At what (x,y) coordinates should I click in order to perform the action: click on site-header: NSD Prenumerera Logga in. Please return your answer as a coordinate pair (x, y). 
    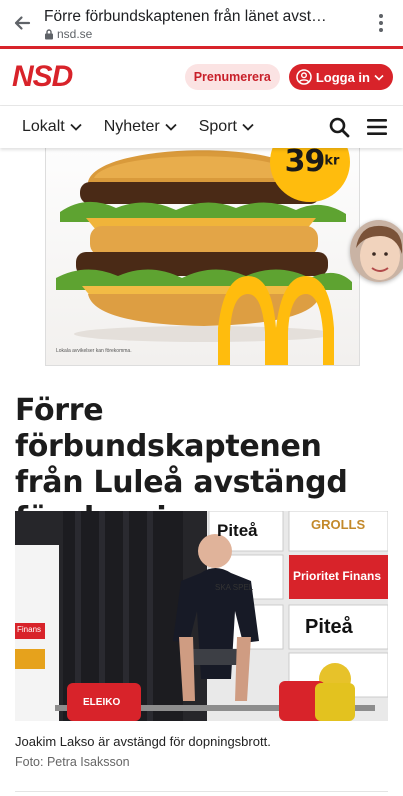
    Looking at the image, I should click on (201, 77).